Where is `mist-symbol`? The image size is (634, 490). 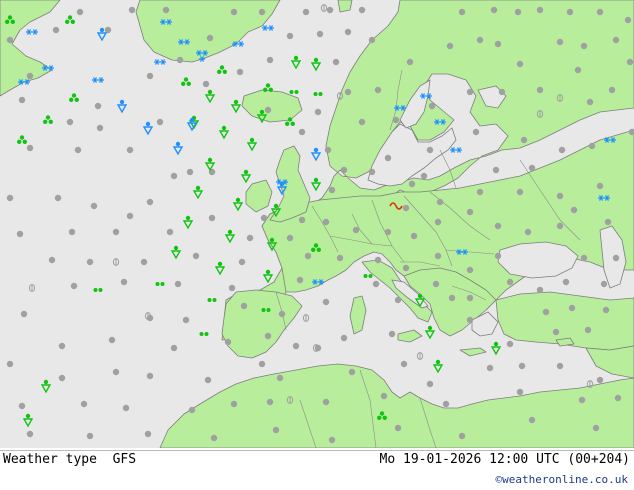 mist-symbol is located at coordinates (396, 206).